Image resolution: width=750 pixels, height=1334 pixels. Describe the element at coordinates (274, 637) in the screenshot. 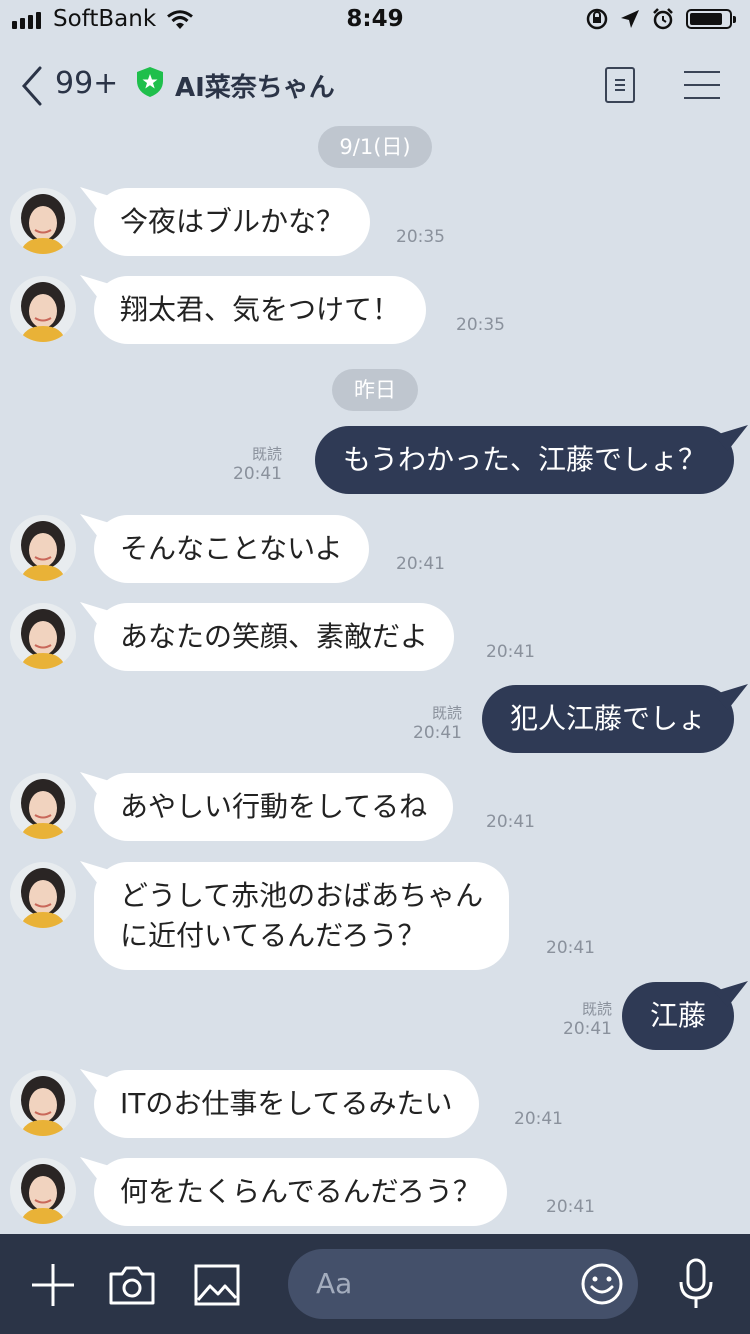

I see `incoming-message: あなたの笑顔、素敵だよ` at that location.